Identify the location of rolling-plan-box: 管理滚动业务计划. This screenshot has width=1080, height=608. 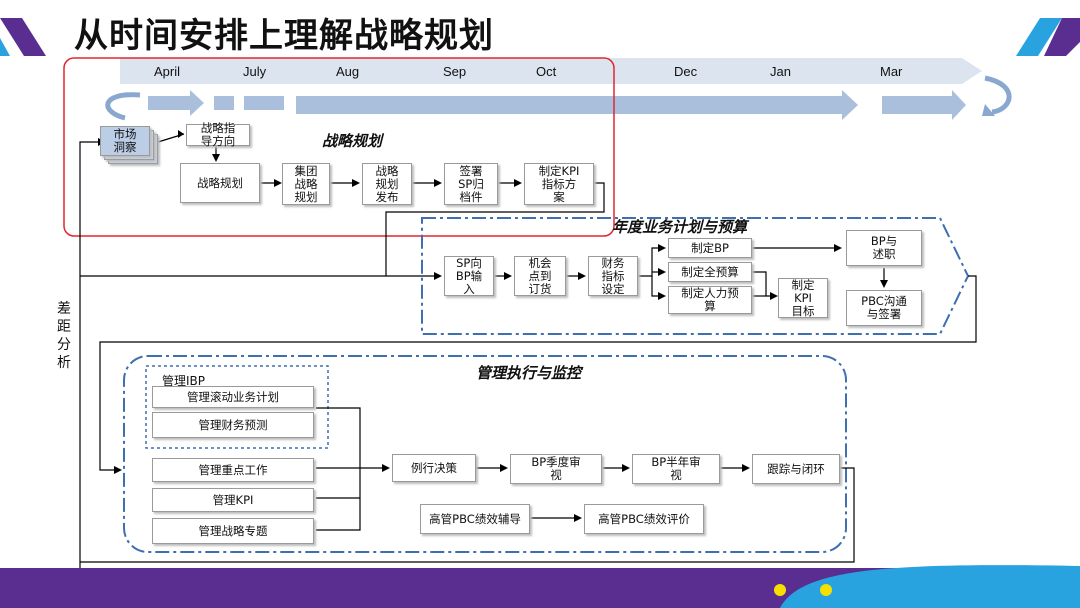
(233, 397).